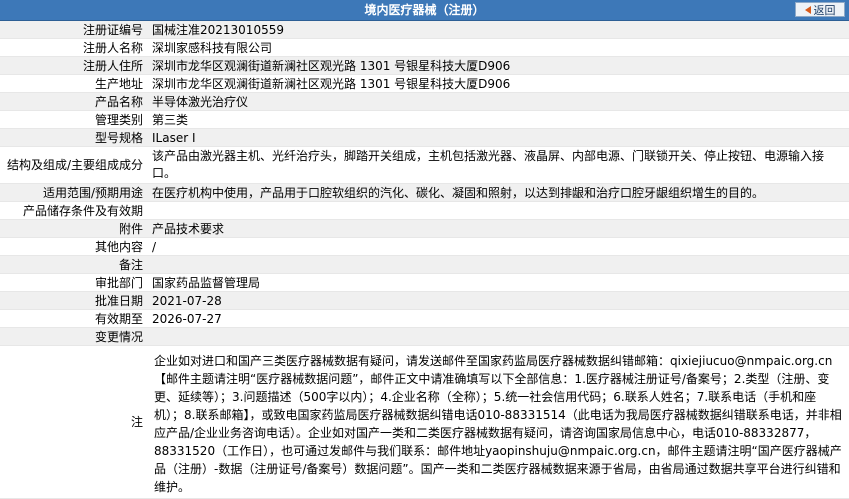 The width and height of the screenshot is (849, 499). I want to click on table-row: 其他内容 /, so click(424, 246).